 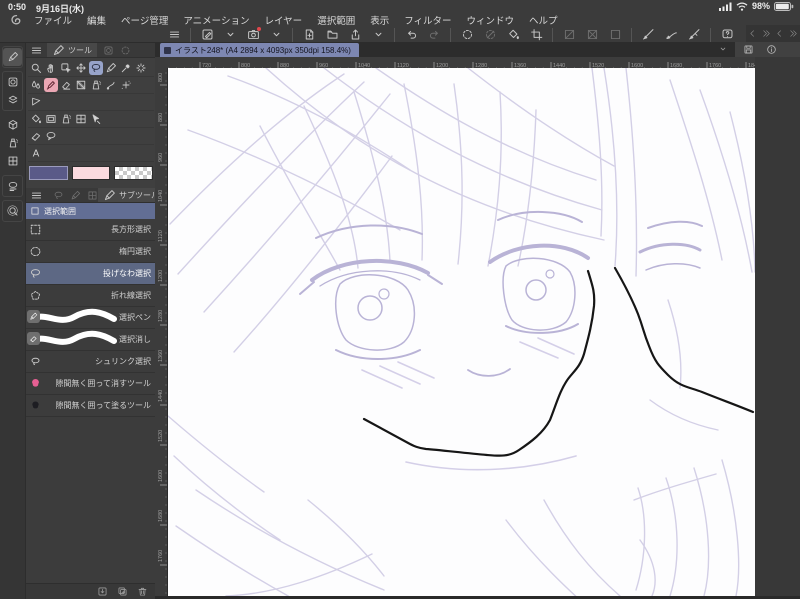 What do you see at coordinates (91, 195) in the screenshot?
I see `subtool-panel-header: サブツール[選択` at bounding box center [91, 195].